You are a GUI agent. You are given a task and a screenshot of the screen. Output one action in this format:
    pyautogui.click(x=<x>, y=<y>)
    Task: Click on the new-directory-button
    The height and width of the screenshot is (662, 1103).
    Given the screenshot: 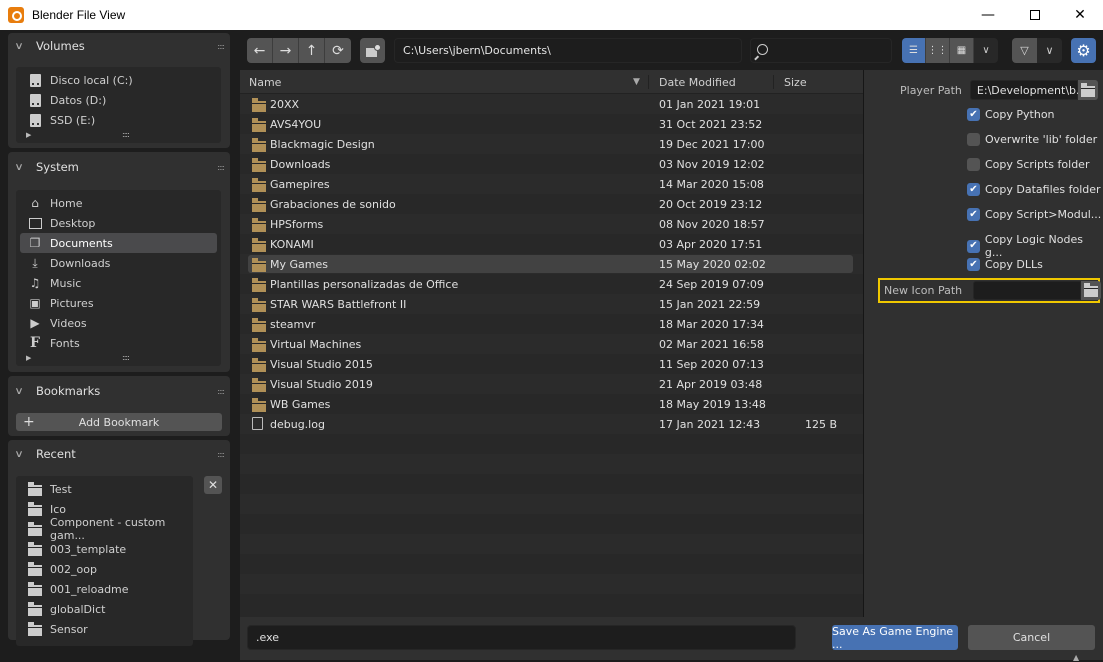 What is the action you would take?
    pyautogui.click(x=372, y=50)
    